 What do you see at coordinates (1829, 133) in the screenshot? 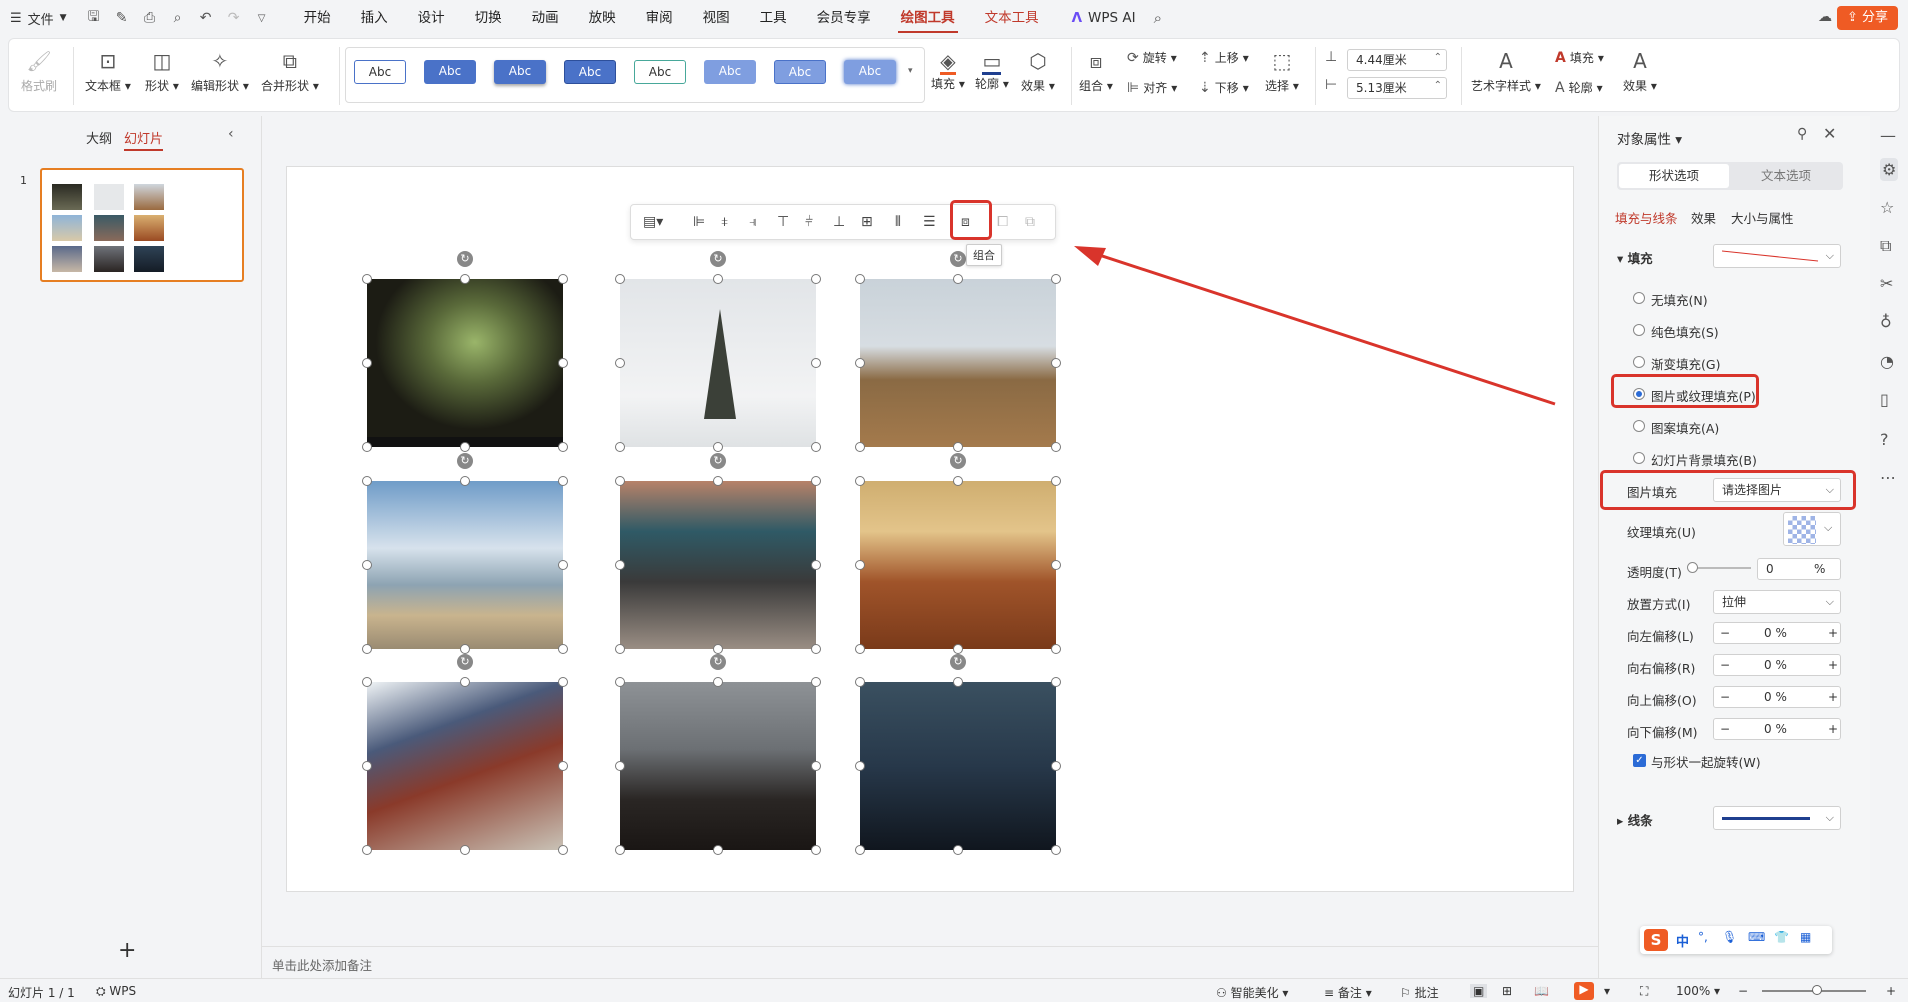
I see `close-icon: ✕` at bounding box center [1829, 133].